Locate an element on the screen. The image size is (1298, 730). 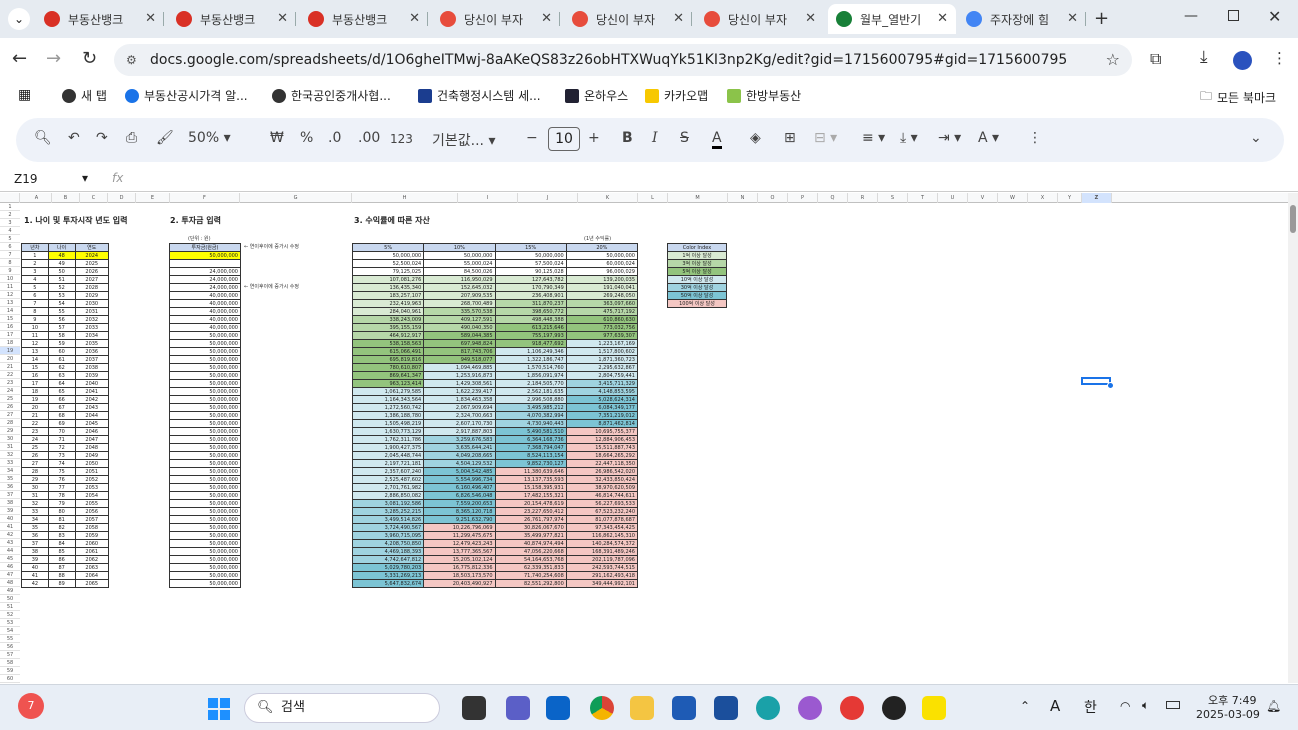
table-cell: 3,499,514,826 is located at coordinates (388, 519).